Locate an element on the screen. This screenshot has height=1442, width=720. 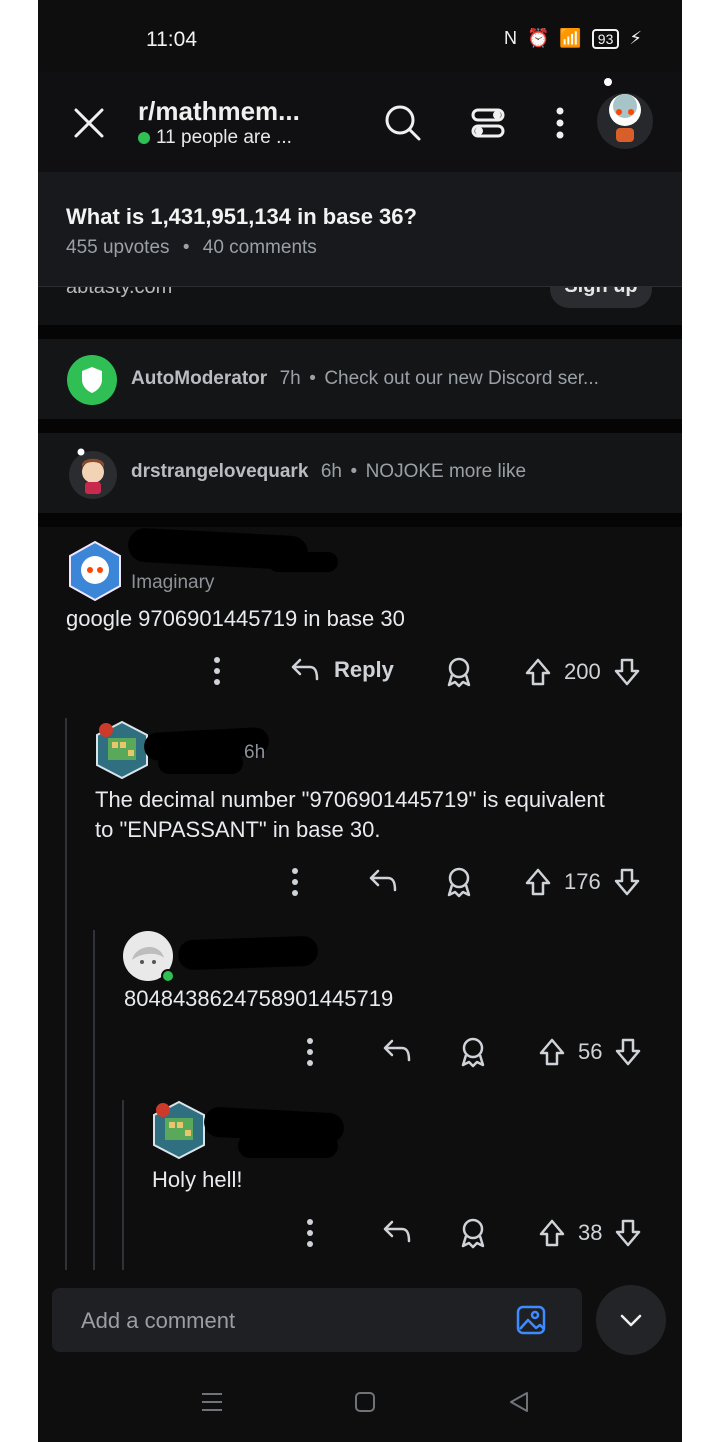
recent-apps-icon is located at coordinates (212, 1402).